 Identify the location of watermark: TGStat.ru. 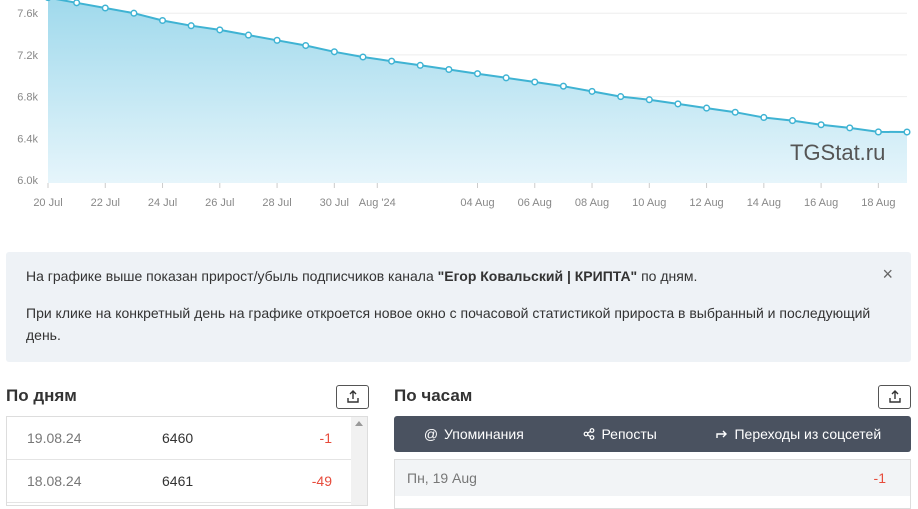
(837, 153).